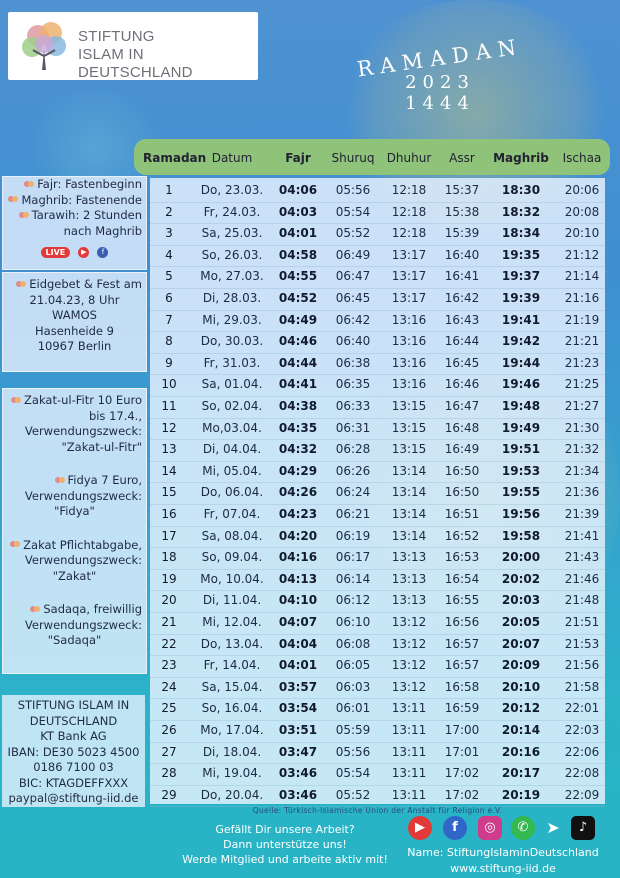 Image resolution: width=620 pixels, height=878 pixels. What do you see at coordinates (521, 158) in the screenshot?
I see `header-maghrib: Maghrib` at bounding box center [521, 158].